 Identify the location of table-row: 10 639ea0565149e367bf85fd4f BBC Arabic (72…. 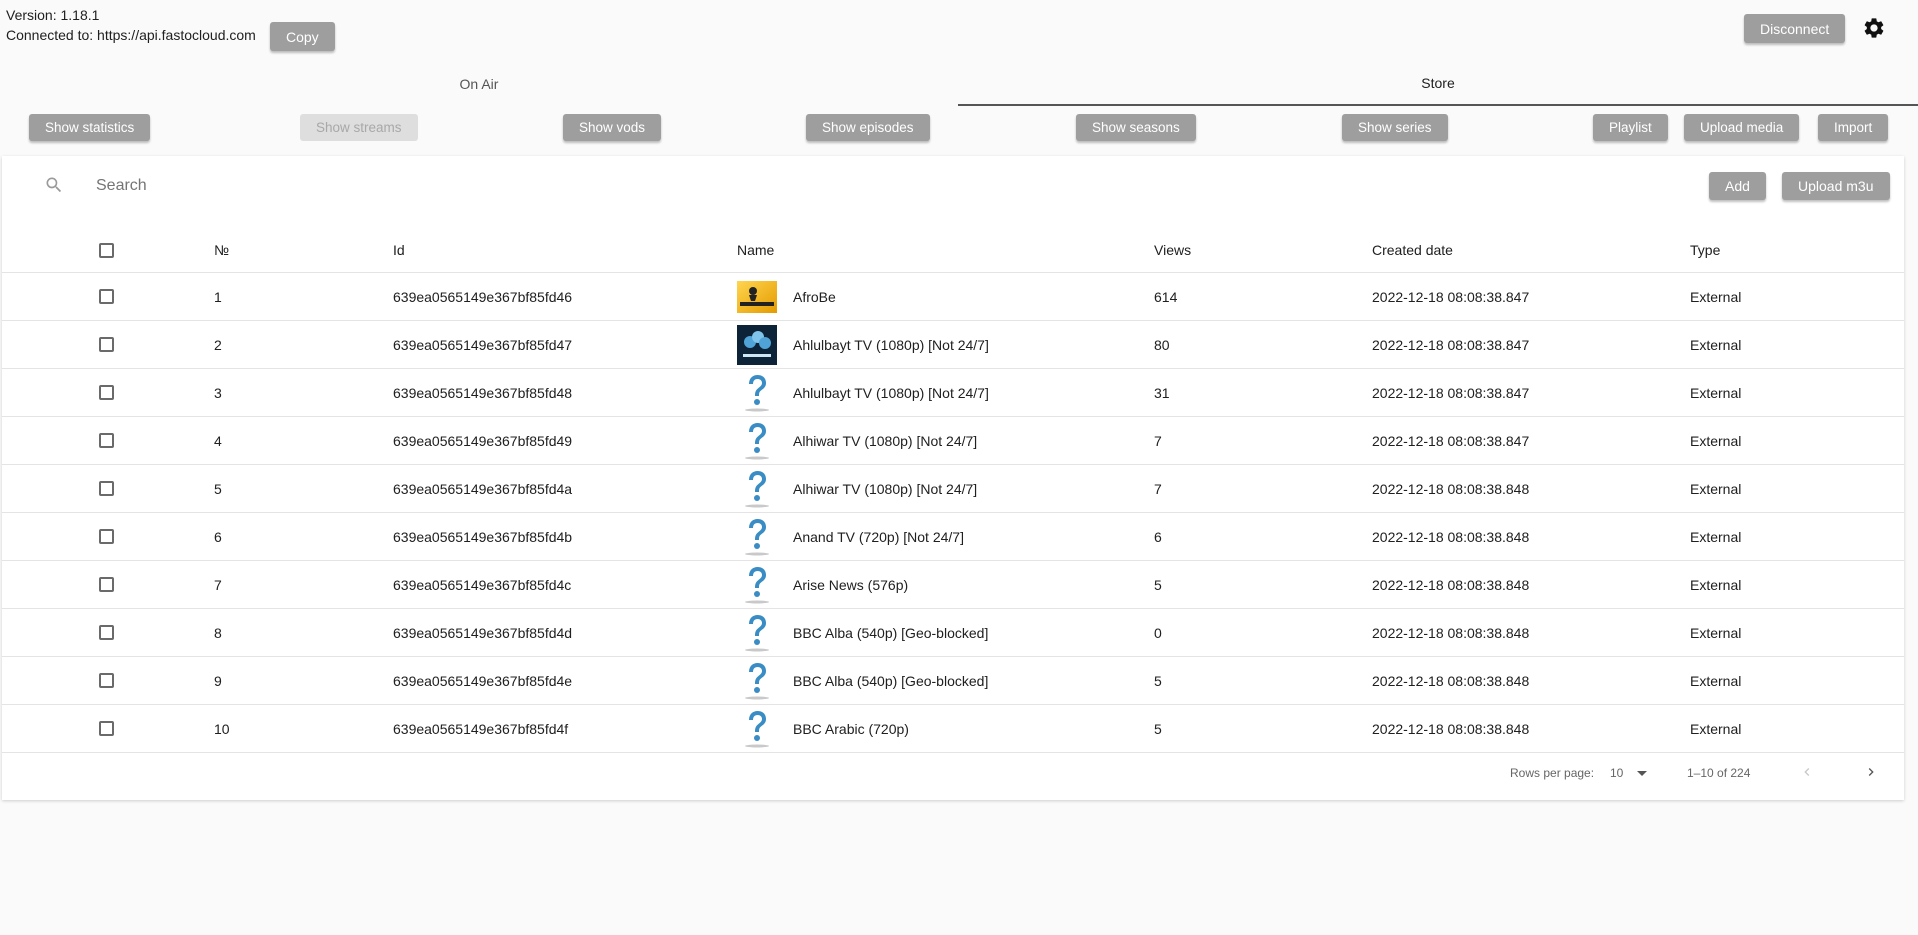
(953, 729).